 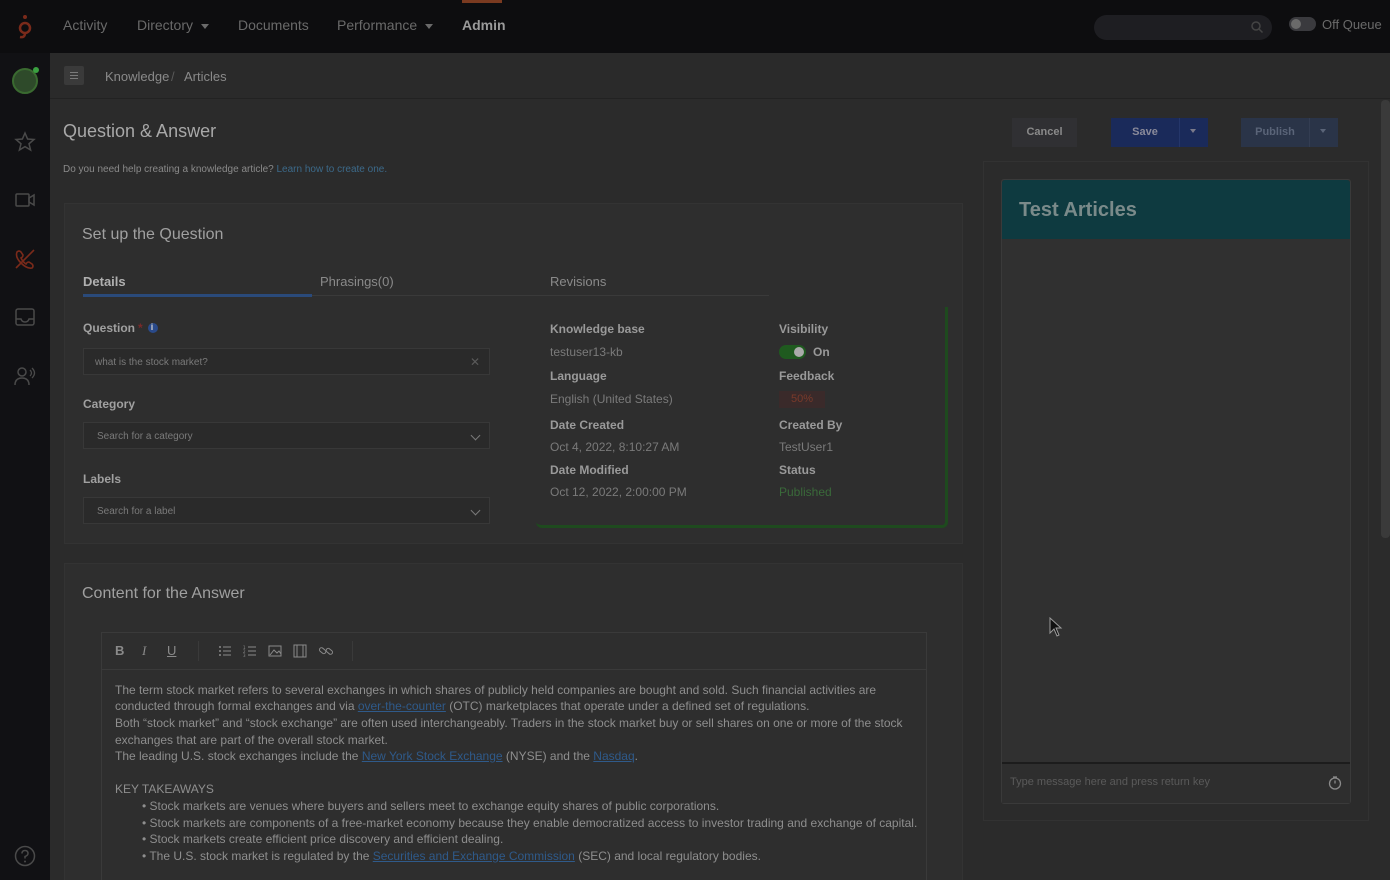 I want to click on chat-placeholder: Type message here and press return key, so click(x=1110, y=782).